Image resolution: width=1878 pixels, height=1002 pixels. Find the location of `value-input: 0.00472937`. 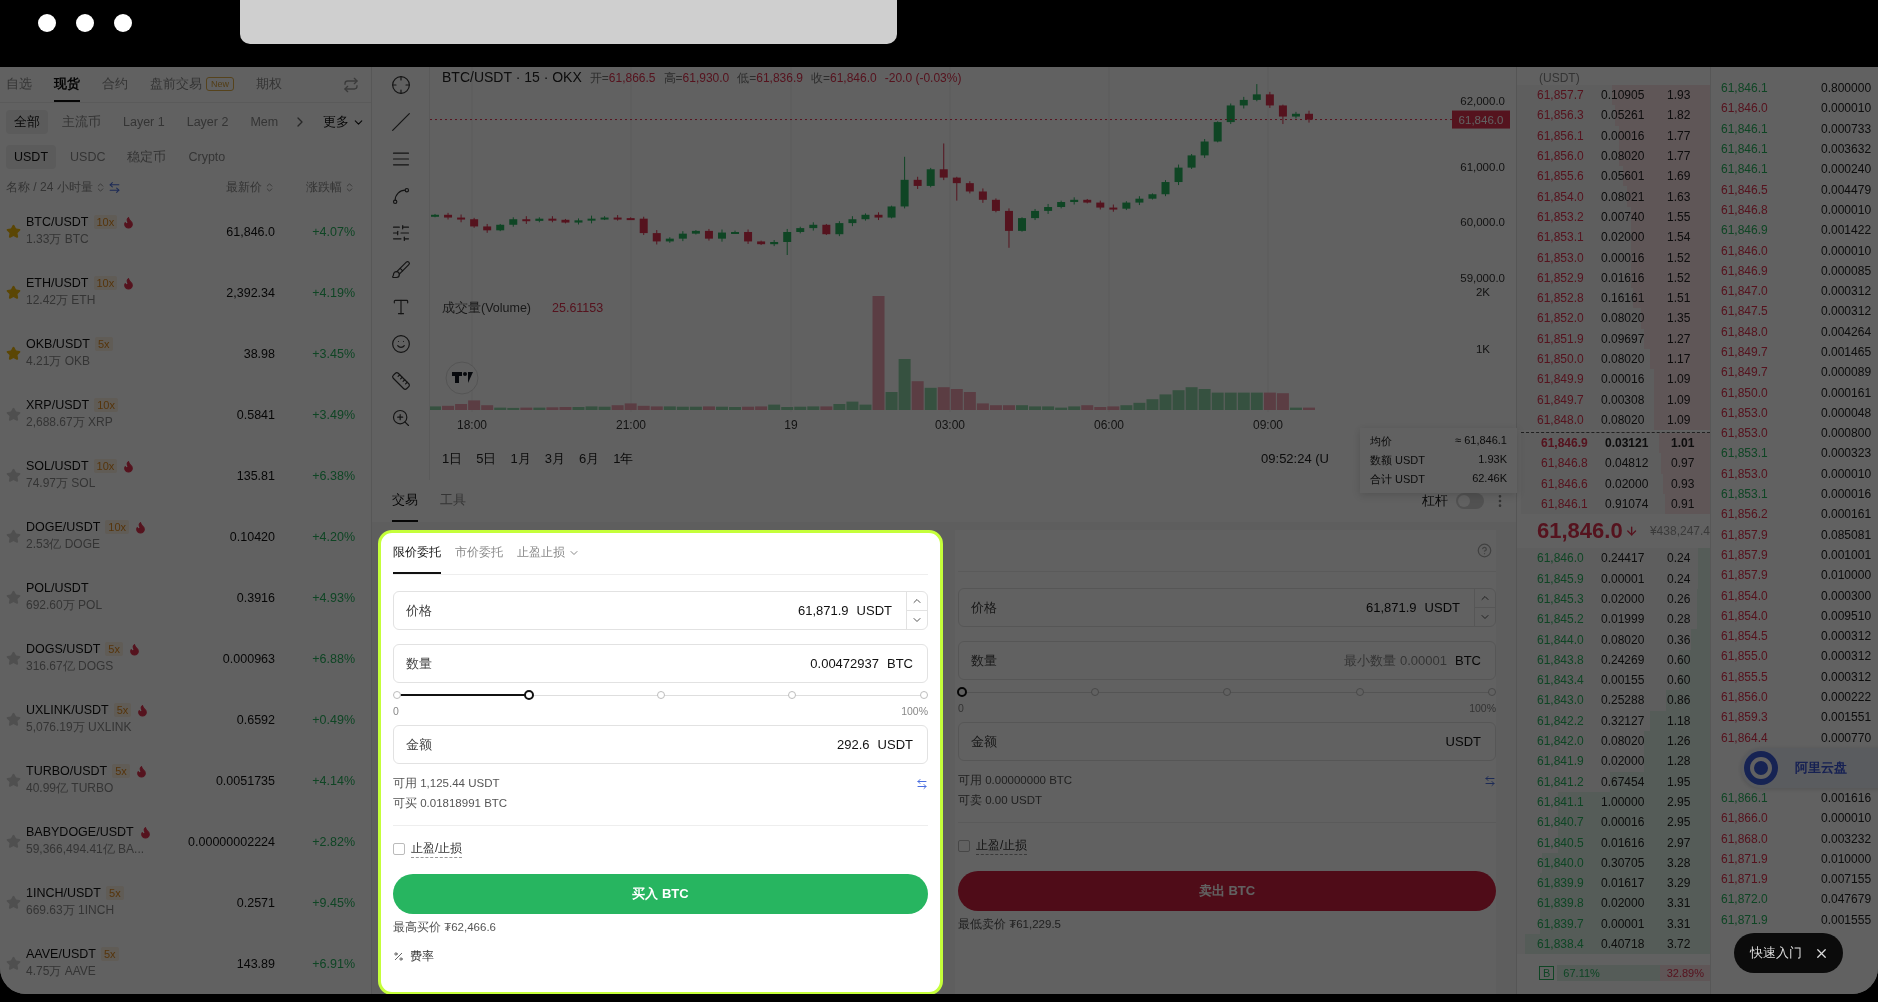

value-input: 0.00472937 is located at coordinates (656, 663).